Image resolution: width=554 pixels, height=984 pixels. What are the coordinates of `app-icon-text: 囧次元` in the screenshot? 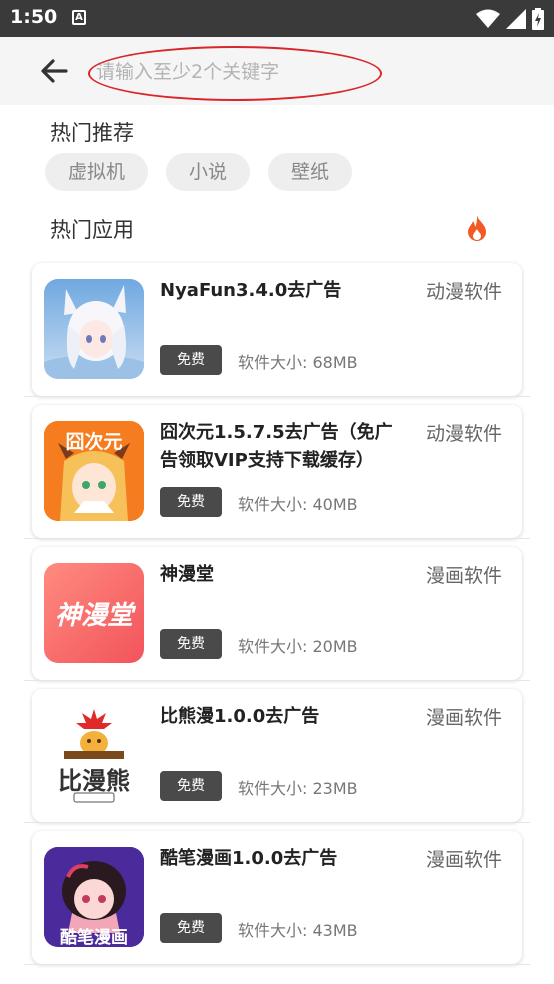 It's located at (94, 442).